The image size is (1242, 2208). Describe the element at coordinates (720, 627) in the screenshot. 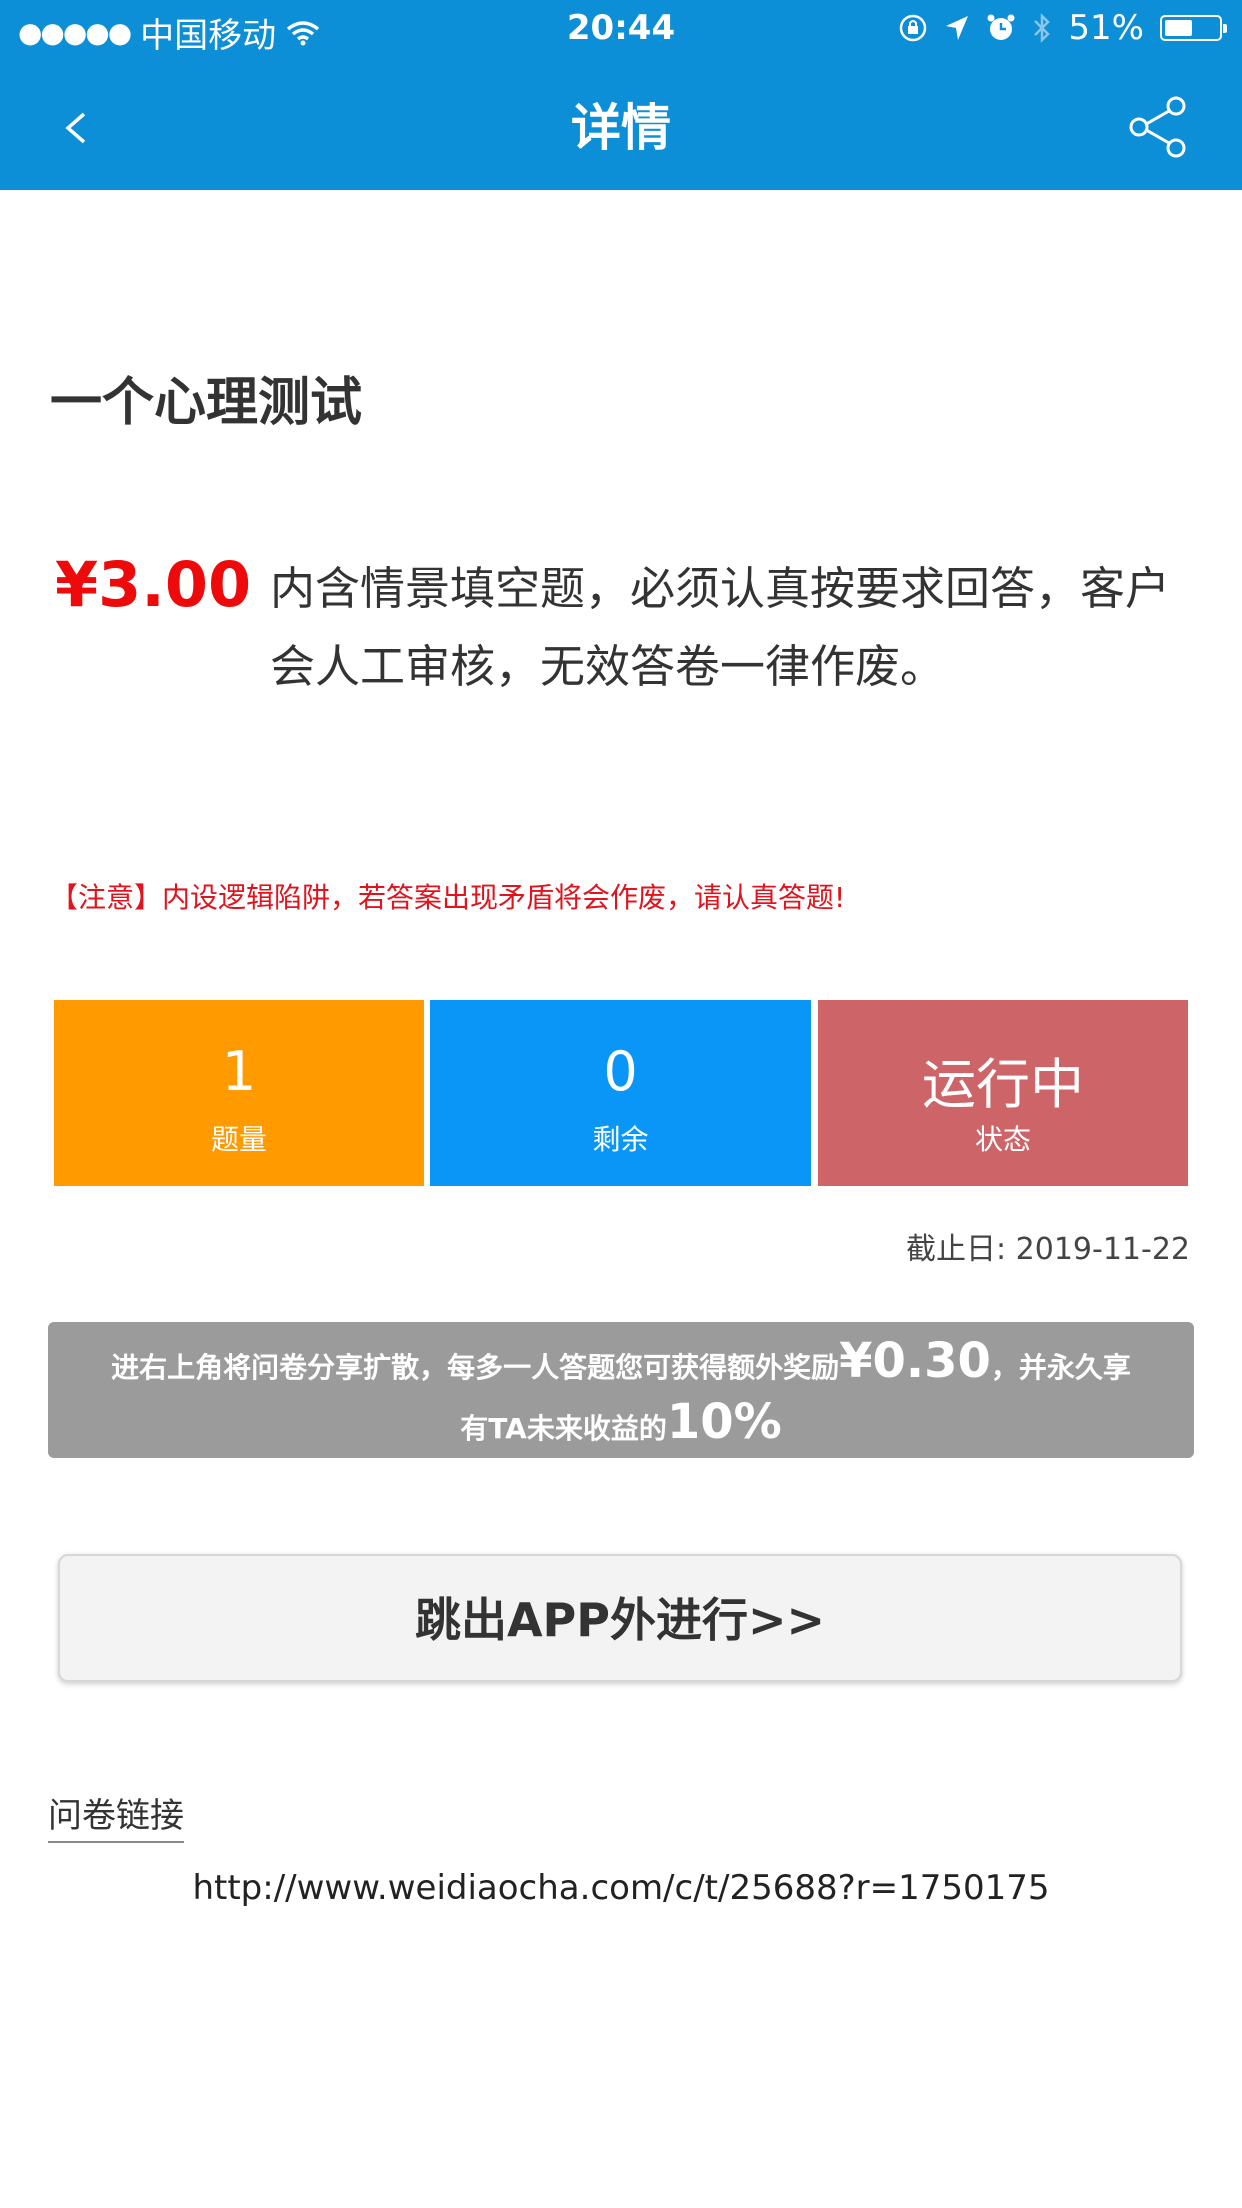

I see `survey-description: 内含情景填空题，必须认真按要求回答，客户会人工审核，无效答卷一律作废。` at that location.